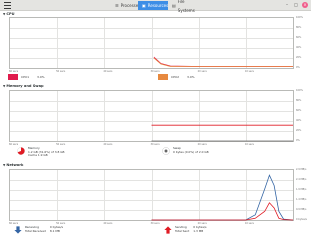 Image resolution: width=320 pixels, height=240 pixels. I want to click on total-sent-value: 1.3 MB, so click(198, 231).